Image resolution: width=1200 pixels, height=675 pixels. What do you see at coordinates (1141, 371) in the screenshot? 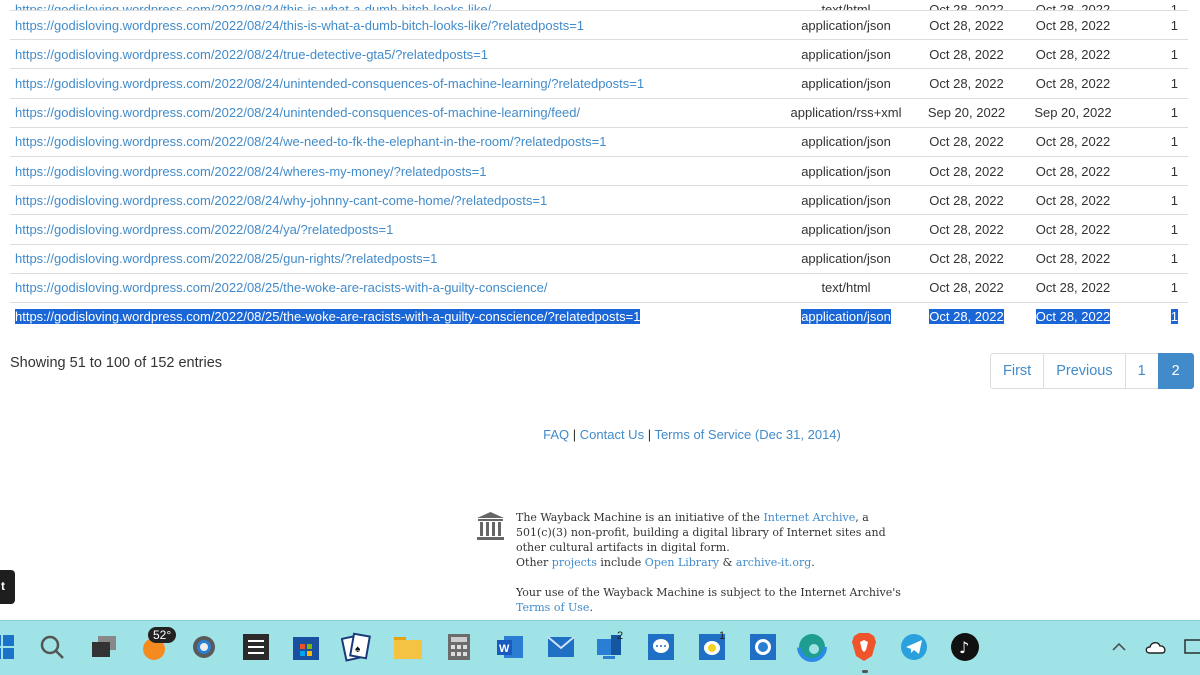
I see `page-1-button: 1` at bounding box center [1141, 371].